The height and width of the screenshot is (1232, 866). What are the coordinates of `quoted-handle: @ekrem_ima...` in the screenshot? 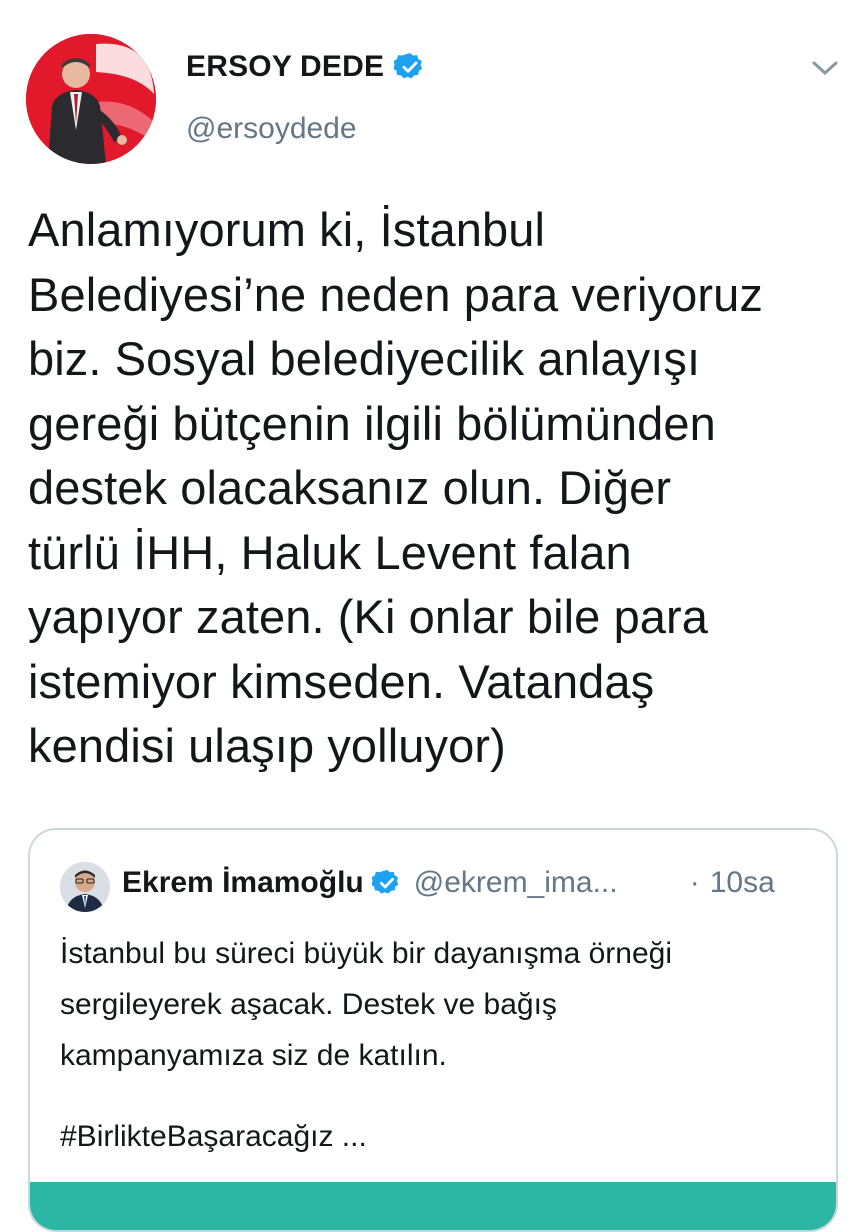 It's located at (532, 883).